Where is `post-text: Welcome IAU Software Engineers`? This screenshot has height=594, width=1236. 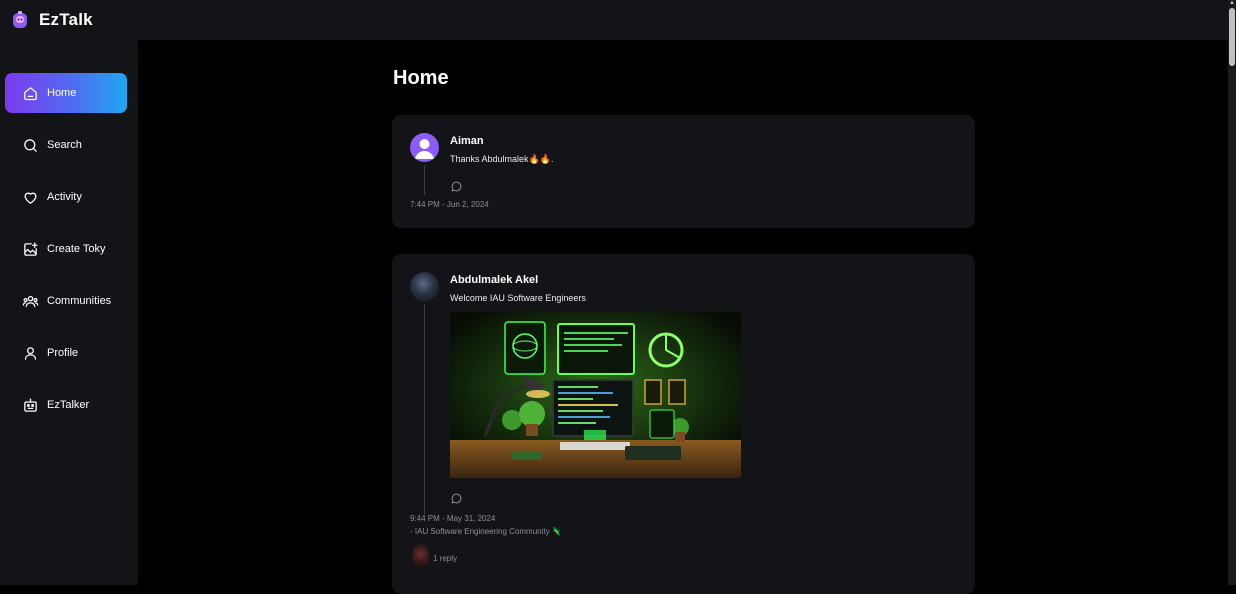 post-text: Welcome IAU Software Engineers is located at coordinates (518, 298).